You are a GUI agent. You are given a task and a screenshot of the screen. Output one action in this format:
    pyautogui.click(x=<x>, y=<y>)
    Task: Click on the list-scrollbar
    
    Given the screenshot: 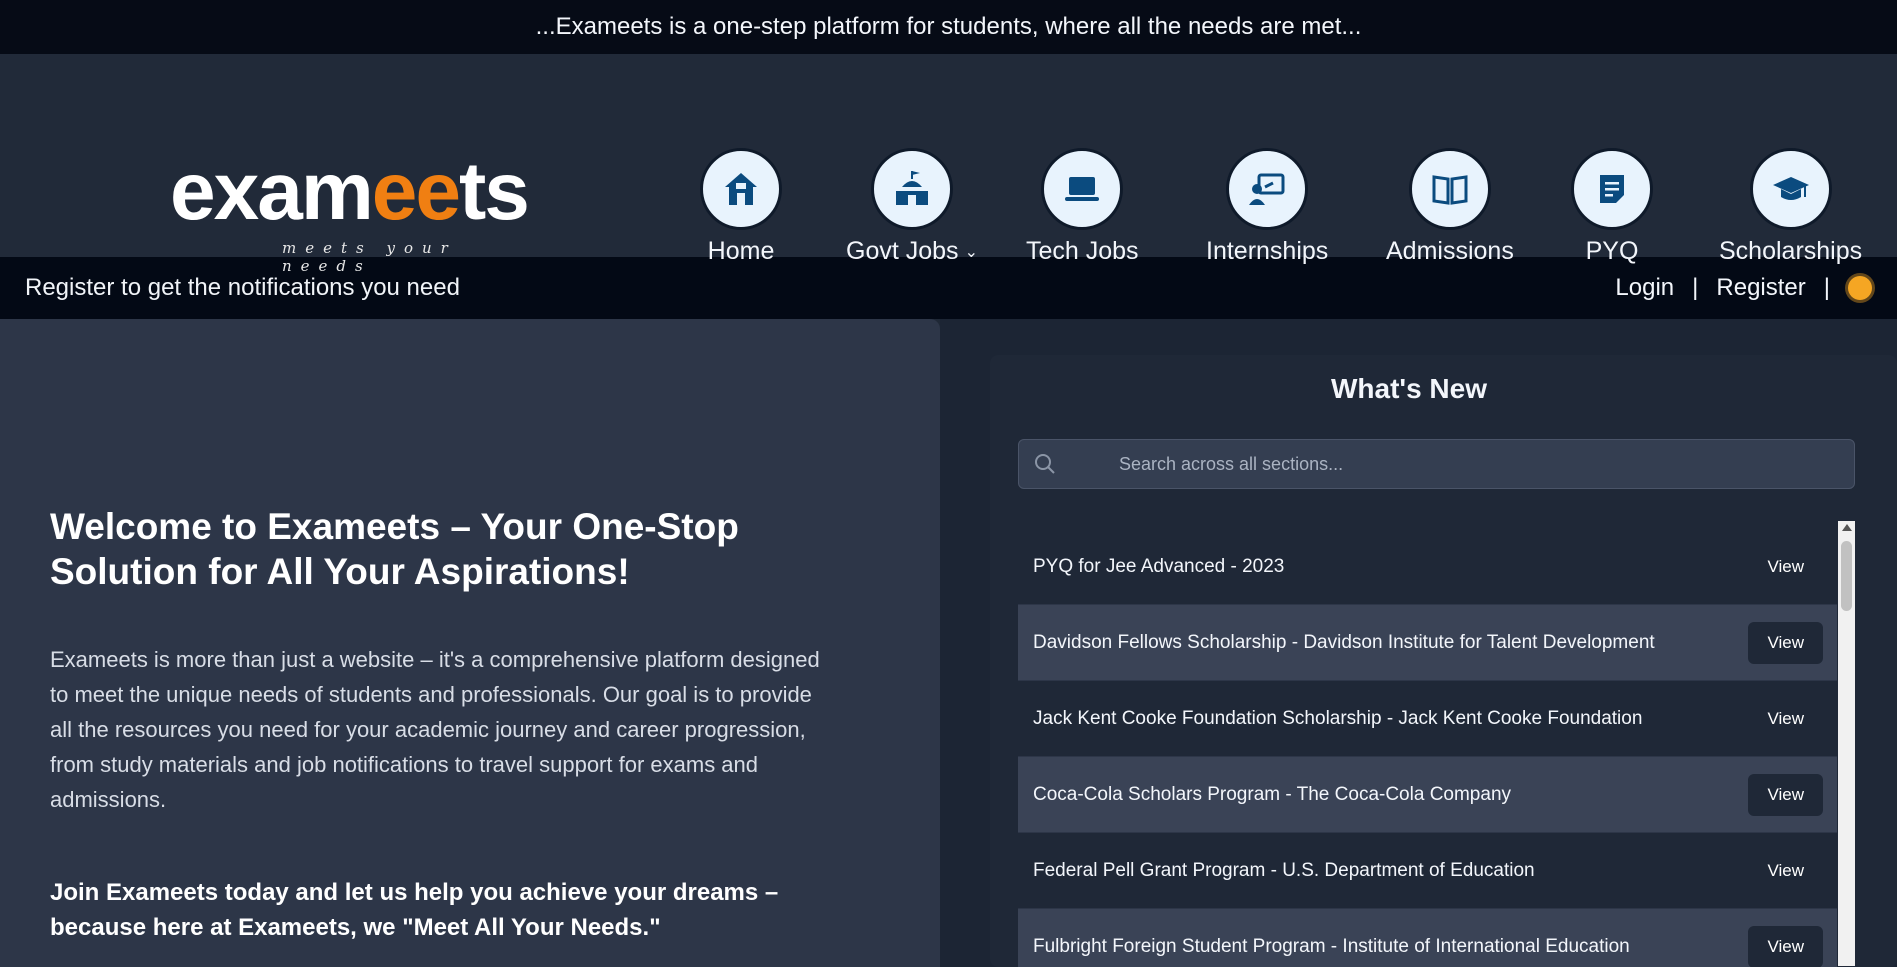 What is the action you would take?
    pyautogui.click(x=1846, y=743)
    